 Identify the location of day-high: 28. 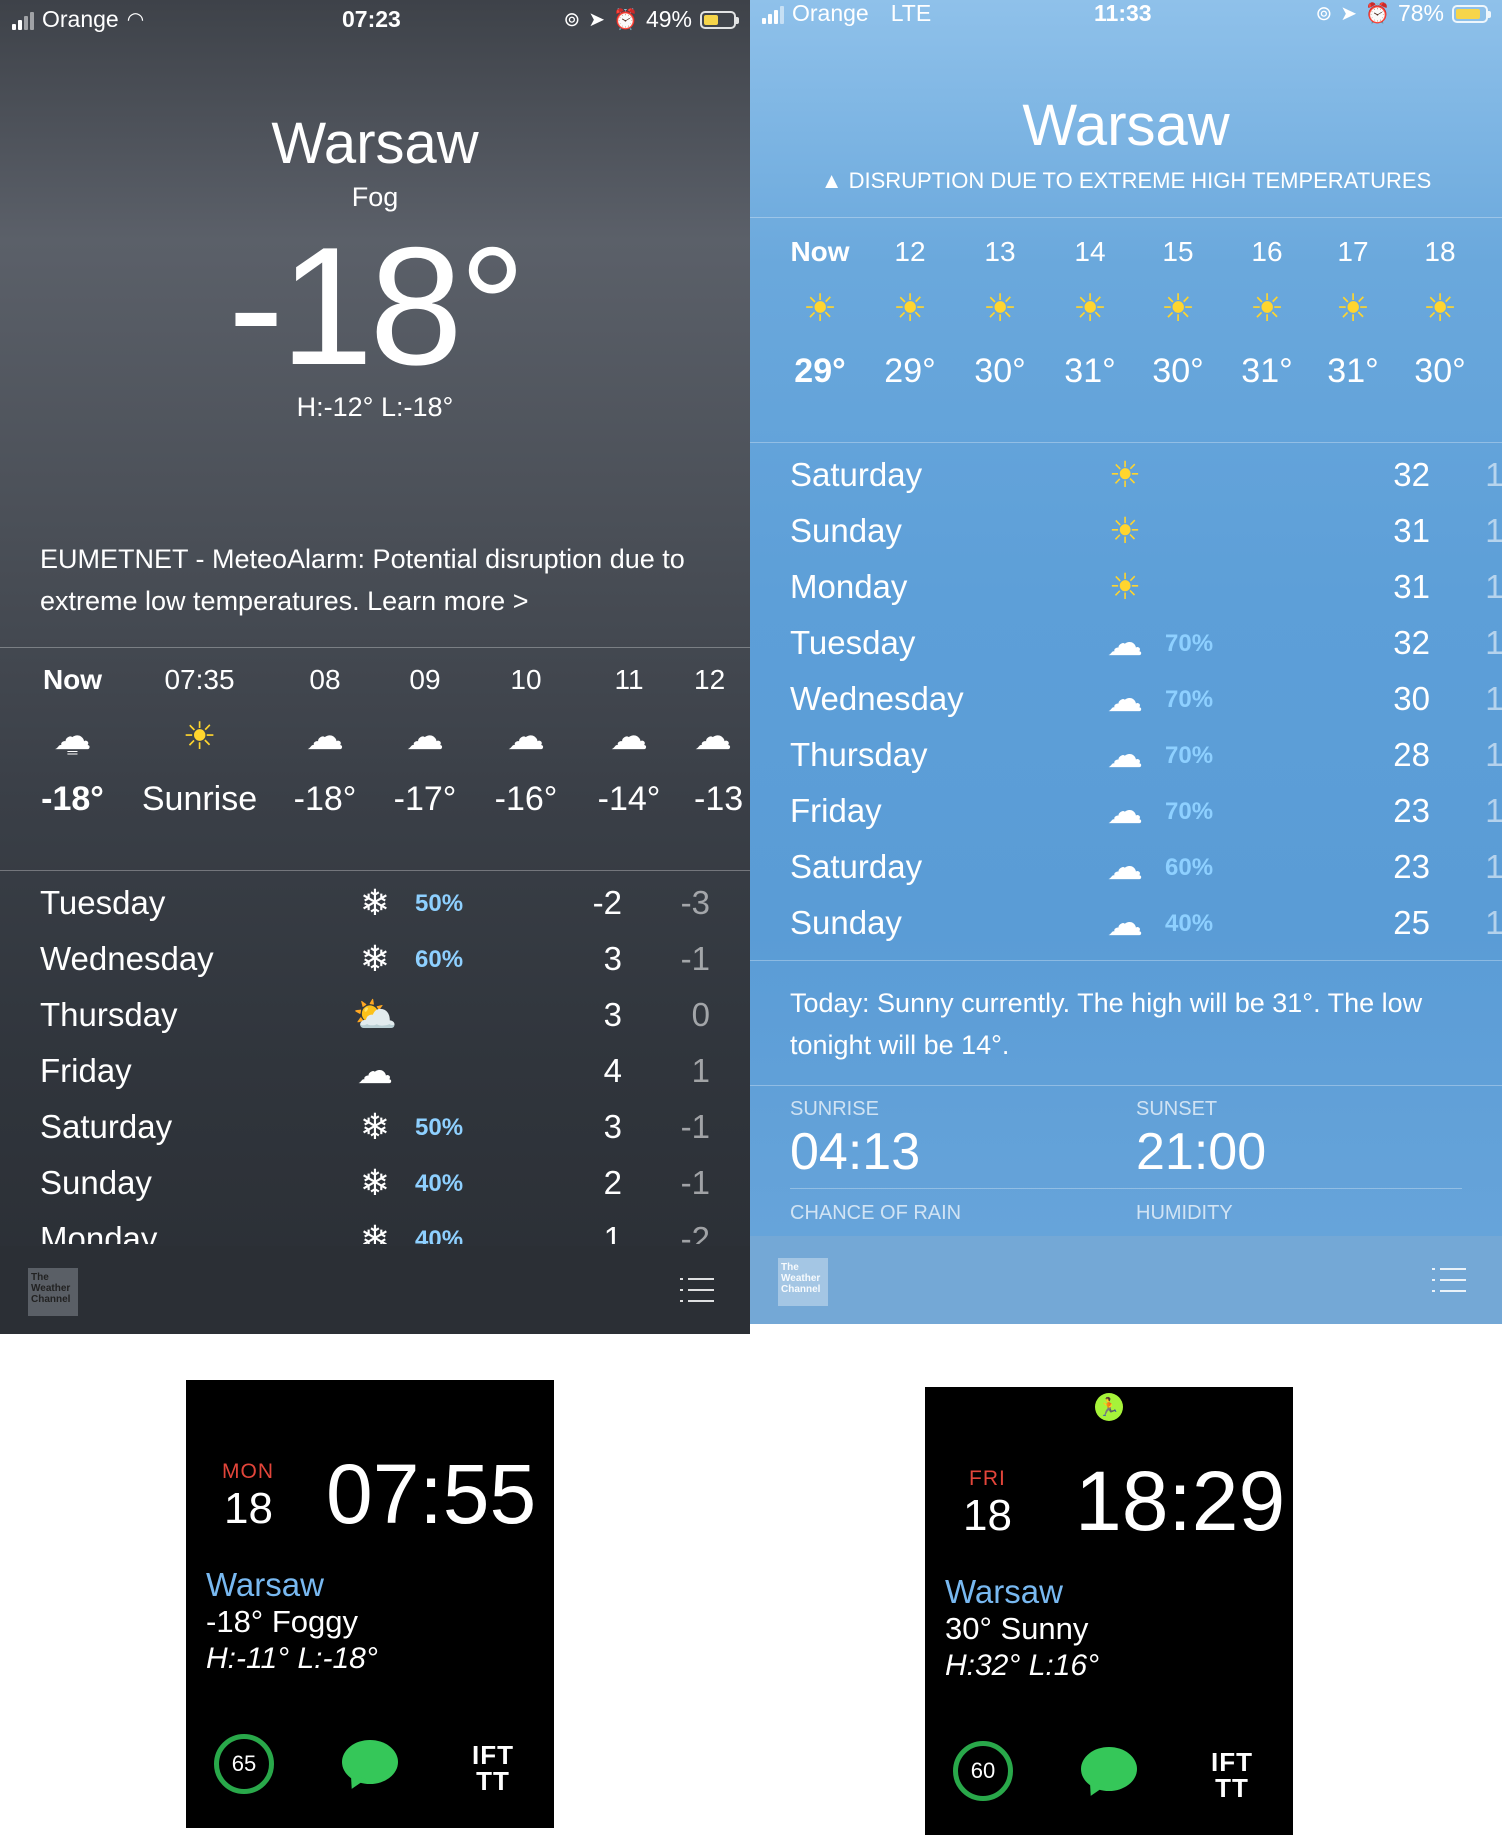
(1411, 754).